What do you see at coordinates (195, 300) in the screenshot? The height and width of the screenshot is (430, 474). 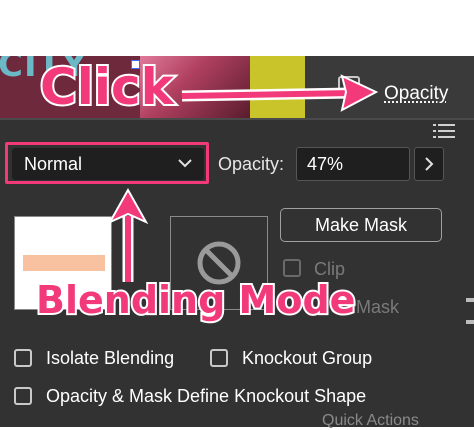 I see `blending-mode-annotation: Blending Mode` at bounding box center [195, 300].